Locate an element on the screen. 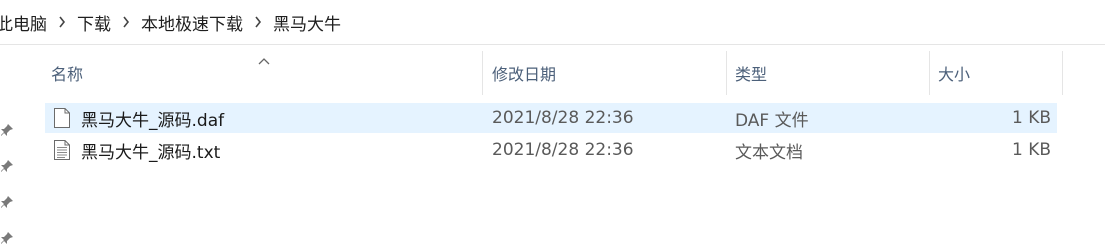  text-file-icon is located at coordinates (62, 150).